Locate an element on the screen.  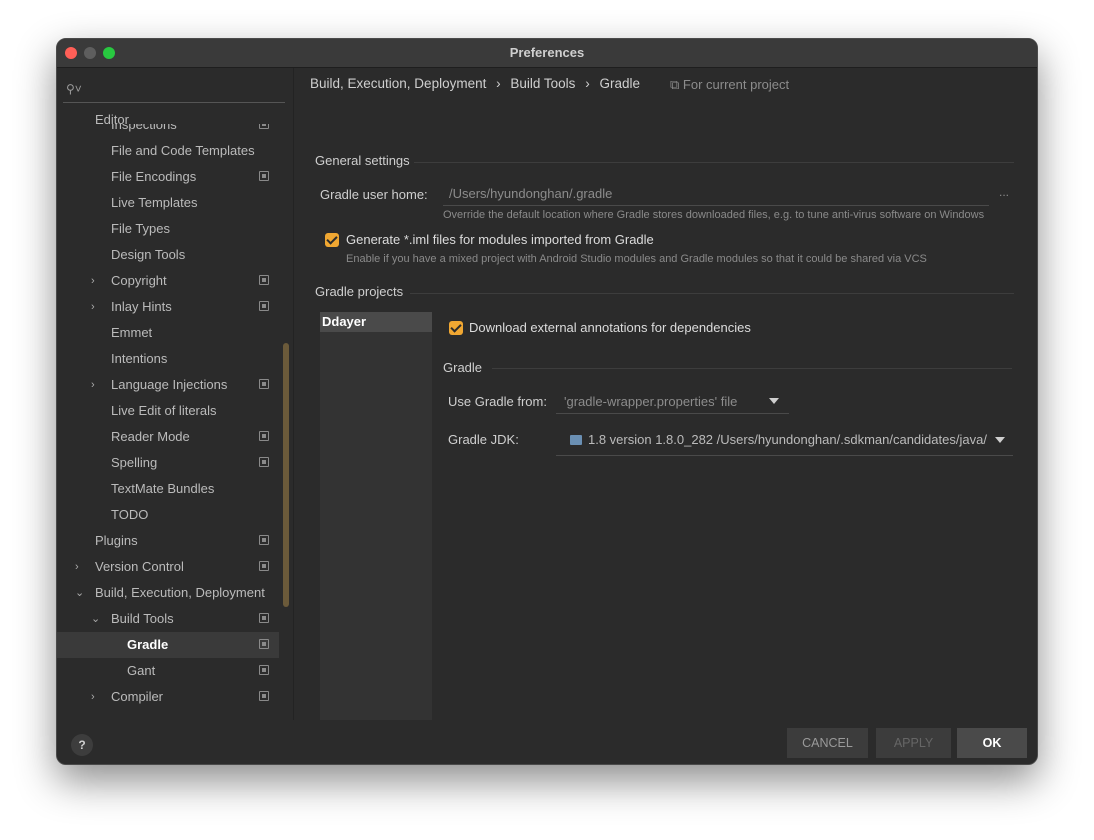
sidebar-item: › Inlay Hints is located at coordinates (168, 307).